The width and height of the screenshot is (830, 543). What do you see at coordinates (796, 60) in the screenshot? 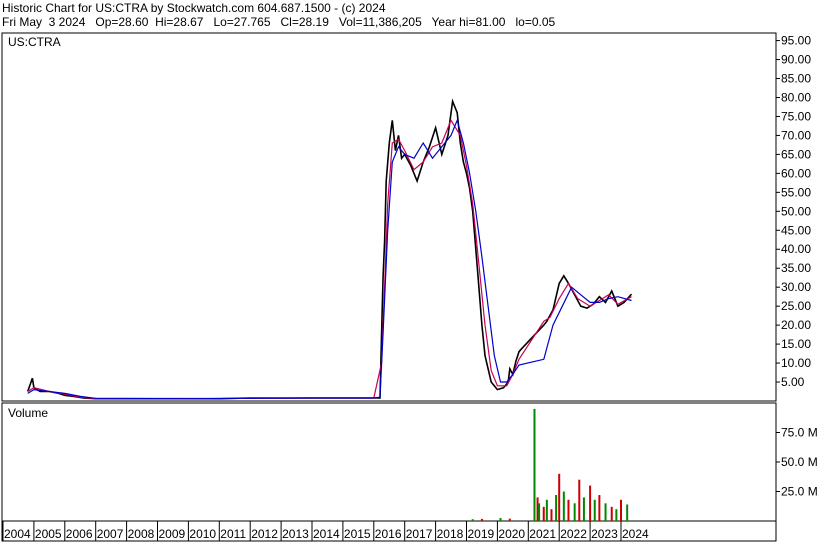
I see `price-tick-label: 90.00` at bounding box center [796, 60].